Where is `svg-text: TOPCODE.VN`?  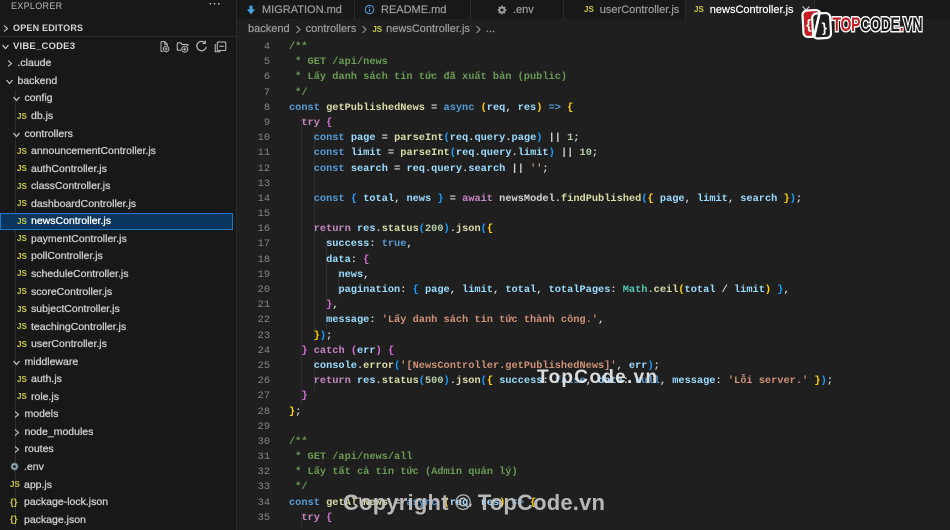
svg-text: TOPCODE.VN is located at coordinates (878, 25).